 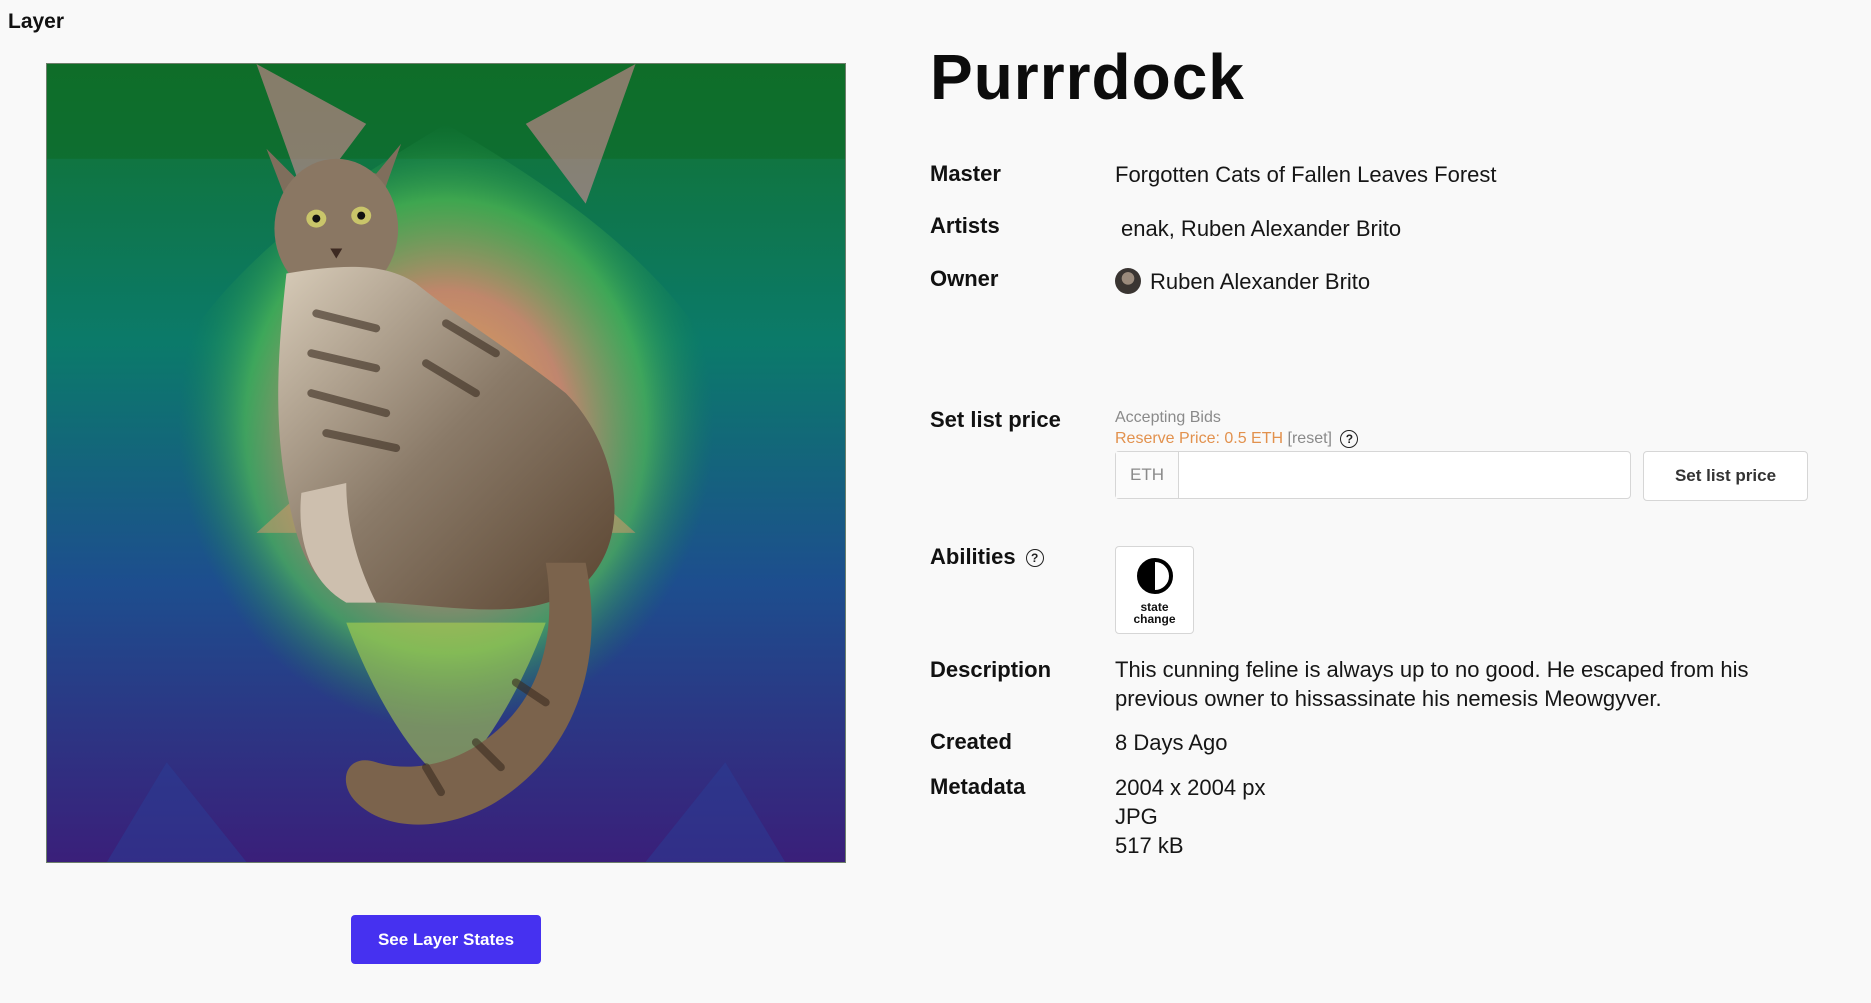 What do you see at coordinates (971, 741) in the screenshot?
I see `created-label: Created` at bounding box center [971, 741].